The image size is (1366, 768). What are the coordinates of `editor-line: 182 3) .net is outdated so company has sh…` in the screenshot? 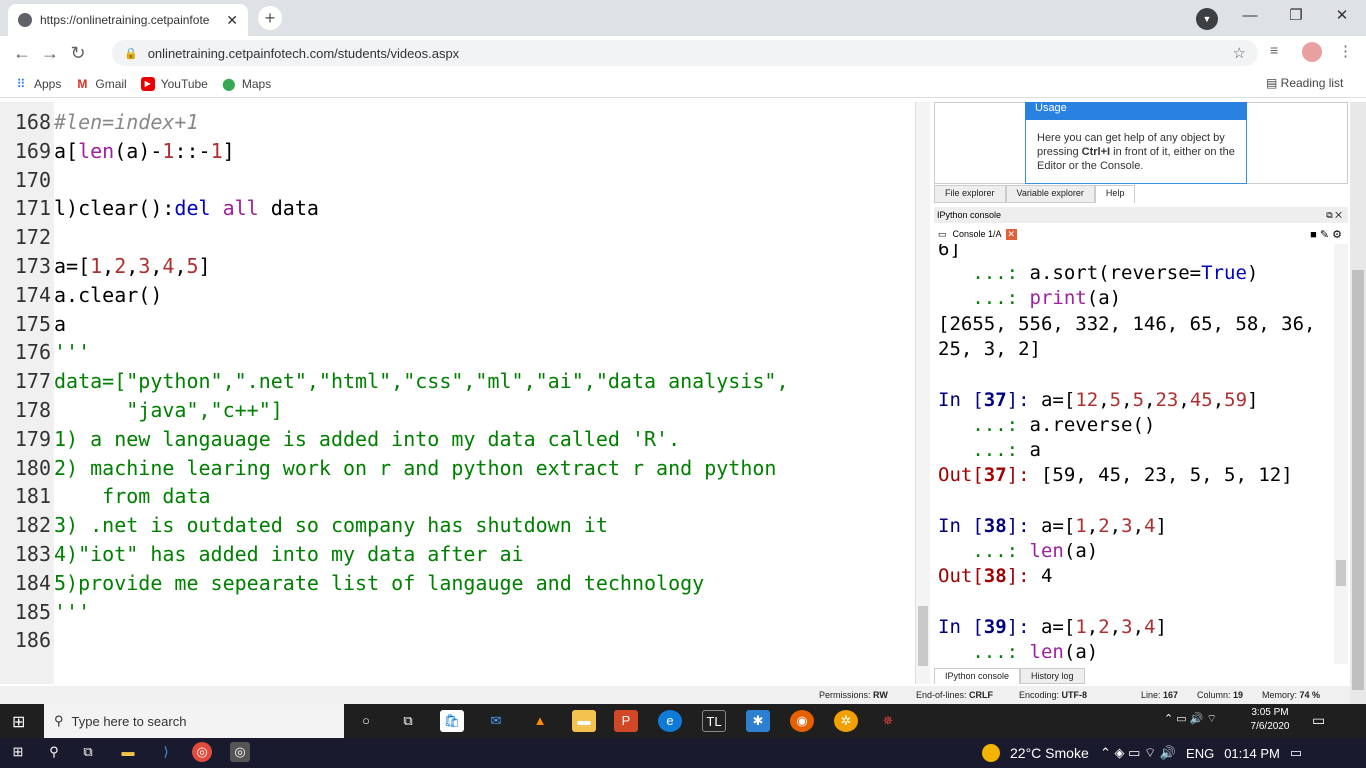 It's located at (304, 527).